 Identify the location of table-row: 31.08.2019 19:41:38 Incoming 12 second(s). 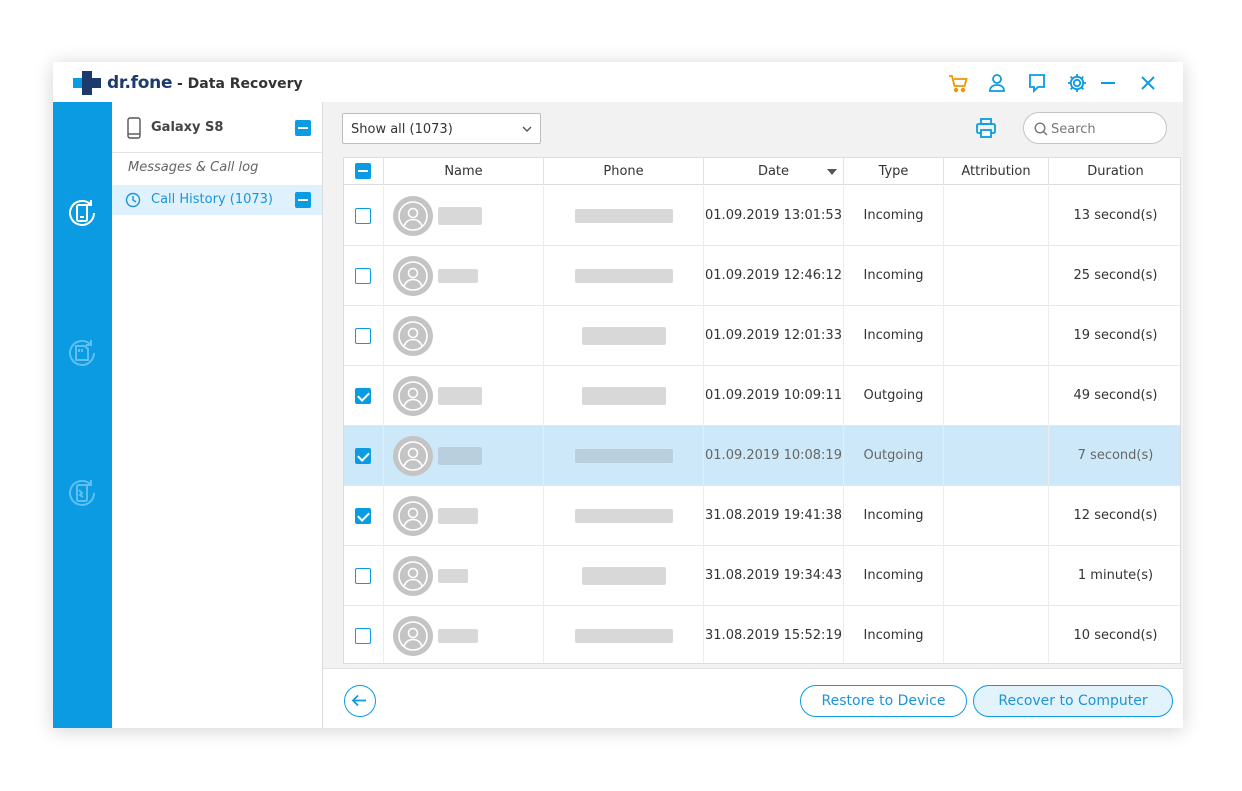
(762, 516).